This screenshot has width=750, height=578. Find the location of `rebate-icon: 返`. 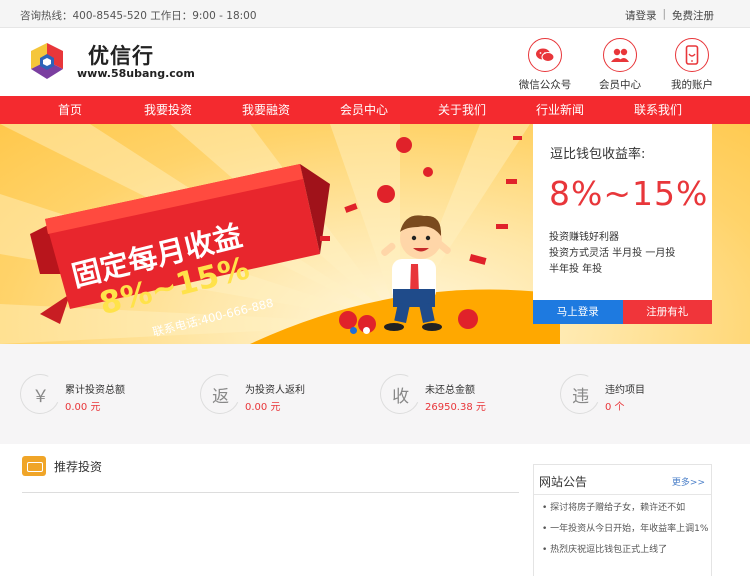

rebate-icon: 返 is located at coordinates (220, 394).